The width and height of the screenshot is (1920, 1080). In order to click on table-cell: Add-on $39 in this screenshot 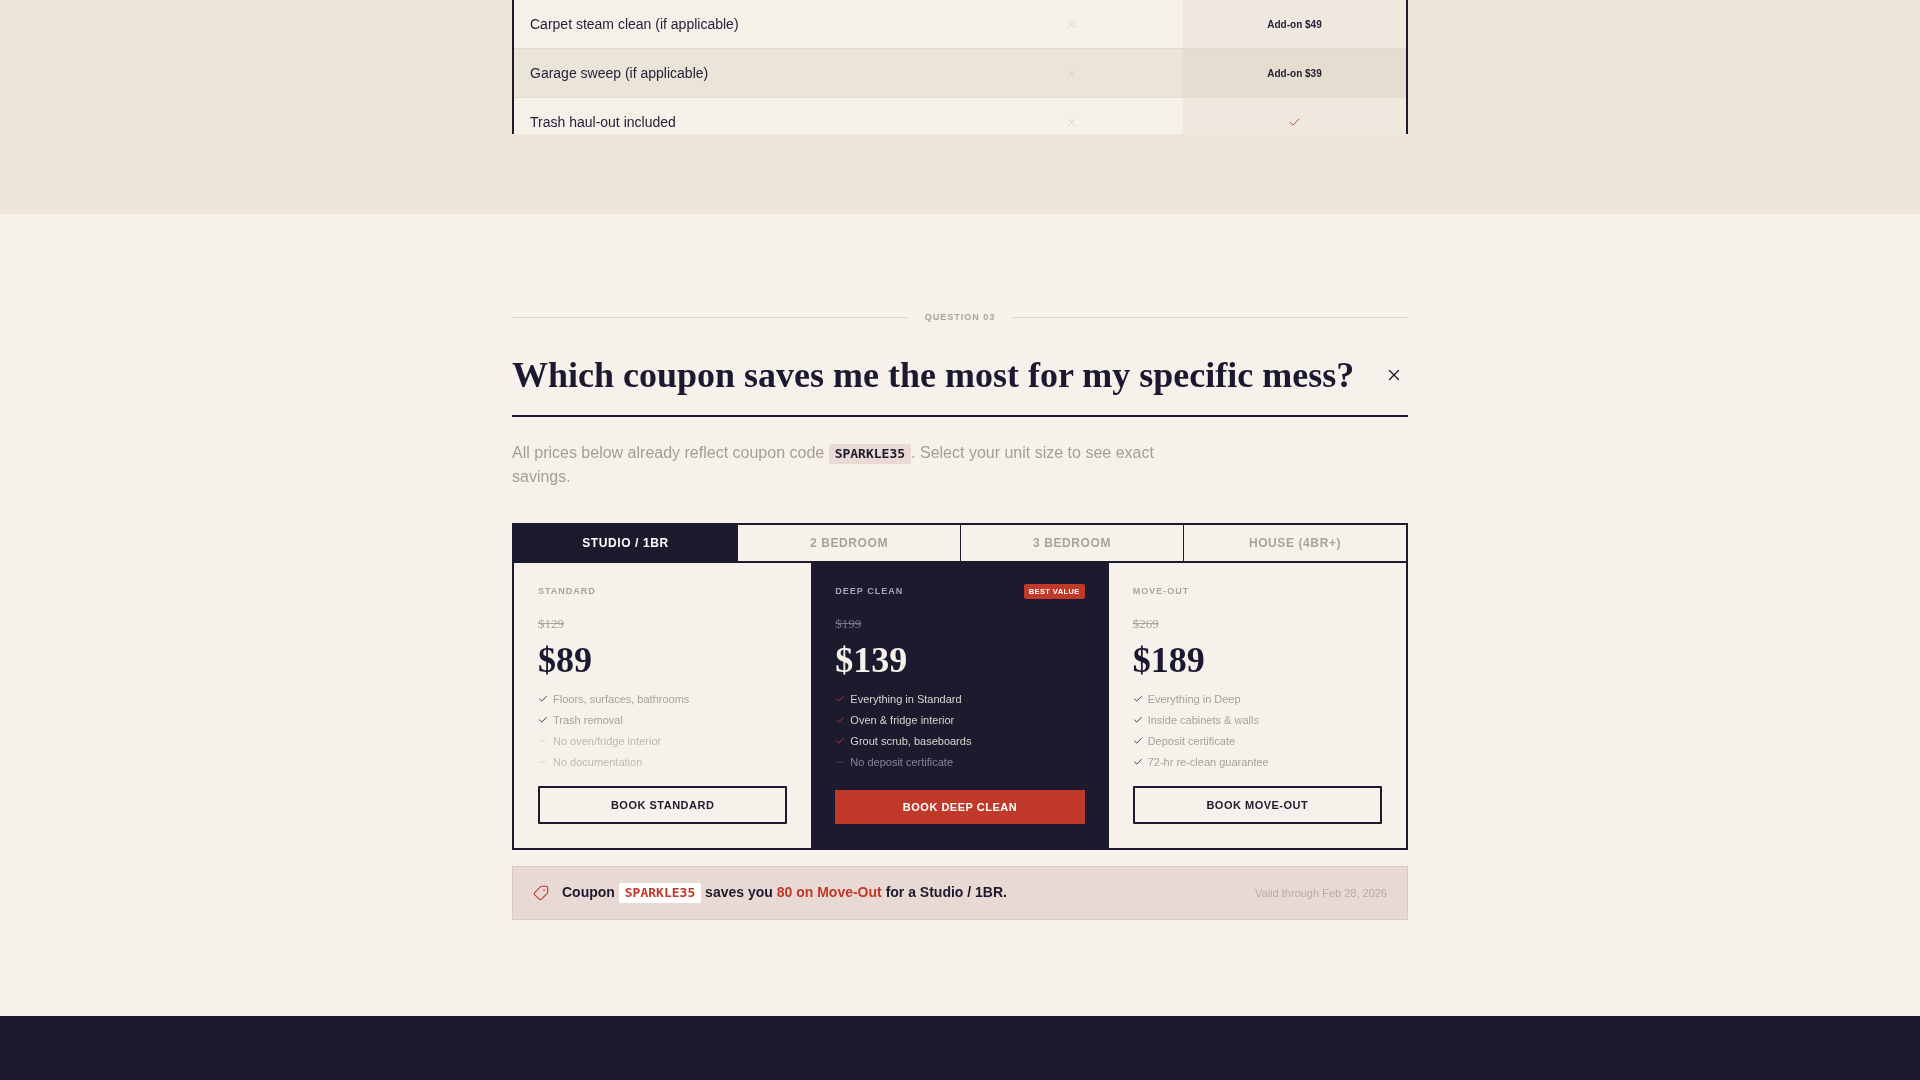, I will do `click(1294, 73)`.